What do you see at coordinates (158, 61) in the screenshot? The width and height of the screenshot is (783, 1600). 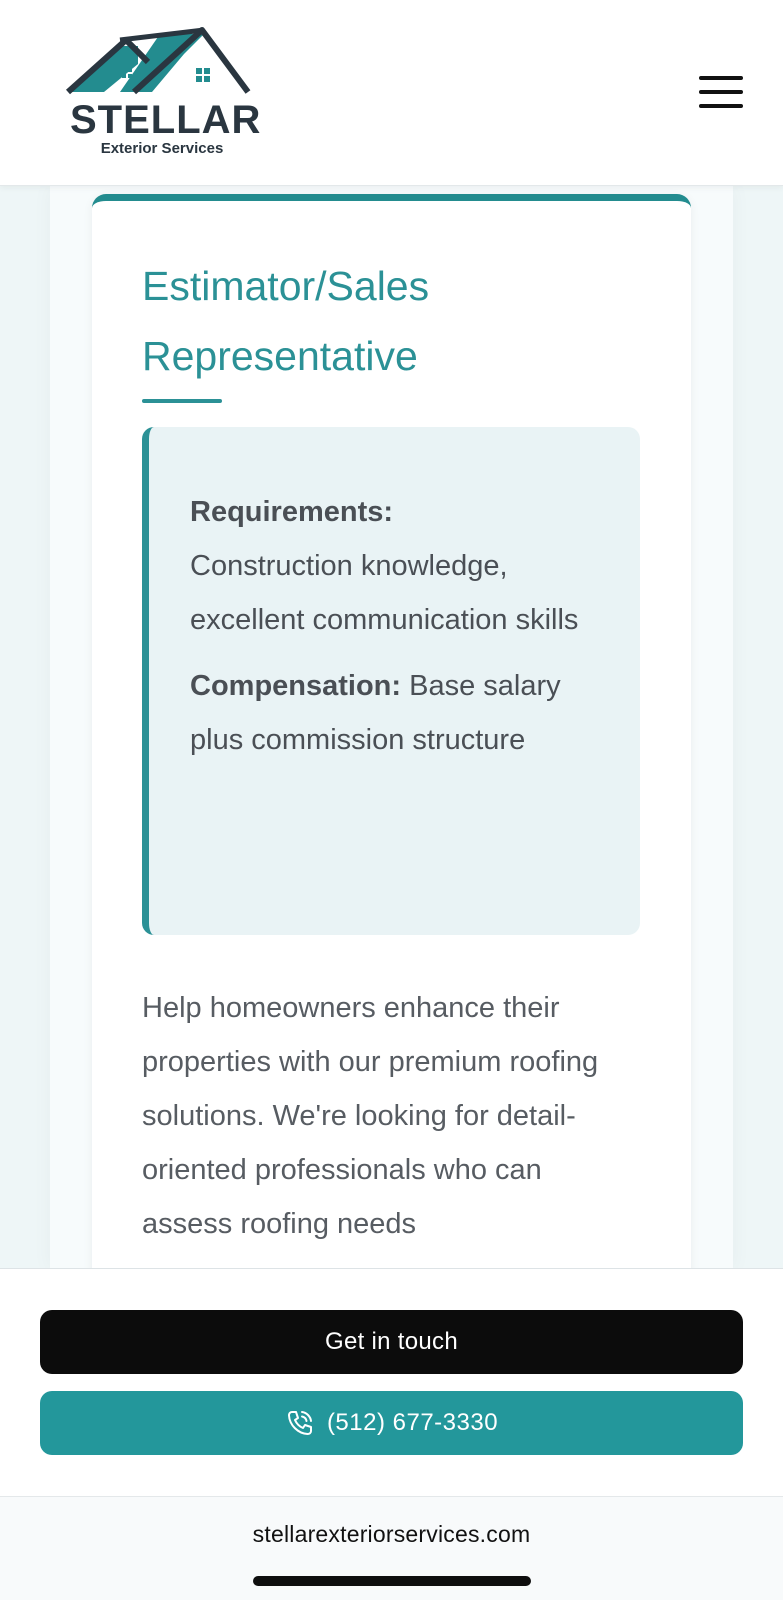 I see `house-roof-logo-icon` at bounding box center [158, 61].